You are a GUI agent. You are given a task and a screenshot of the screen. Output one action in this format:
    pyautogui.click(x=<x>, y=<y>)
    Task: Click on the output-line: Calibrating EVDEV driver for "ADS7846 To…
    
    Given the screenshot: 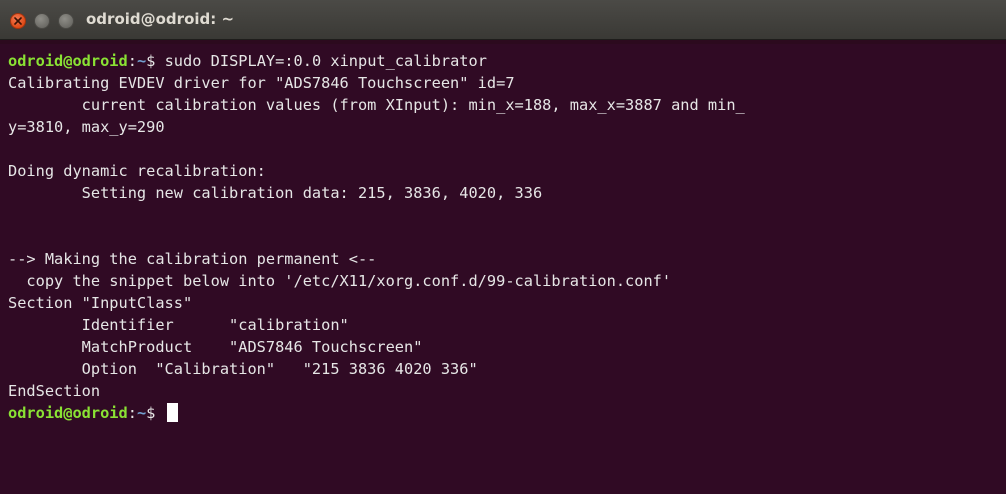 What is the action you would take?
    pyautogui.click(x=261, y=83)
    